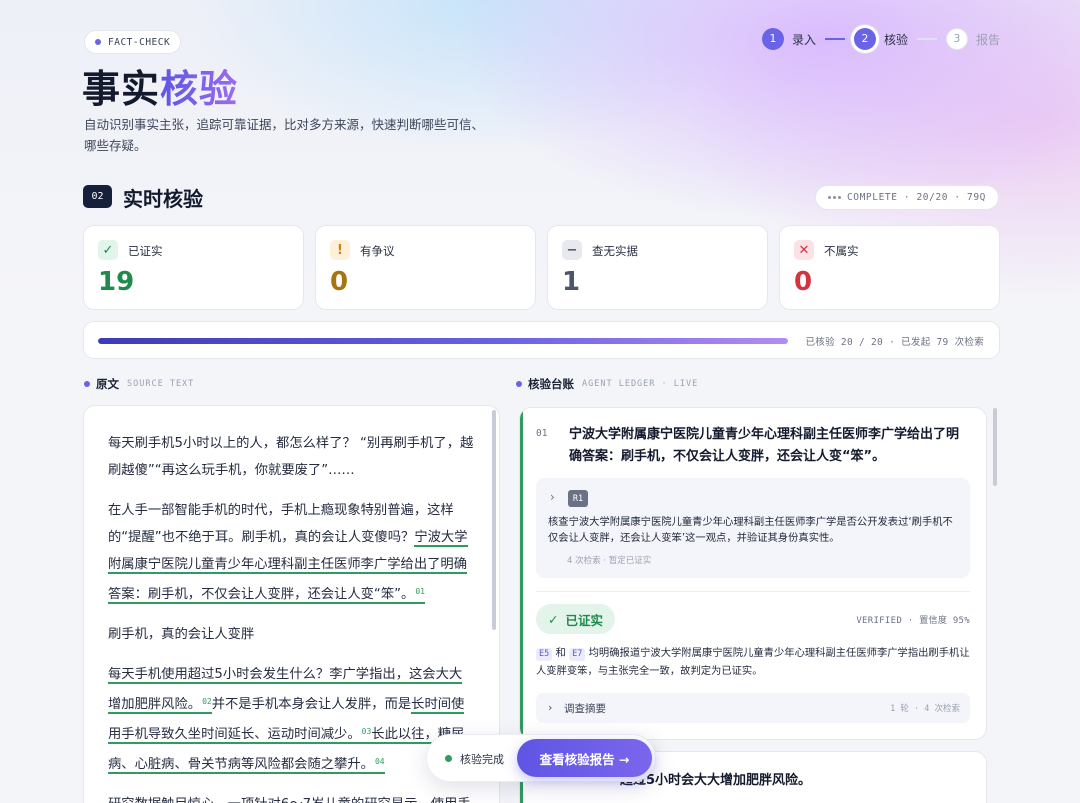 The width and height of the screenshot is (1080, 803). Describe the element at coordinates (772, 39) in the screenshot. I see `step-number: 1` at that location.